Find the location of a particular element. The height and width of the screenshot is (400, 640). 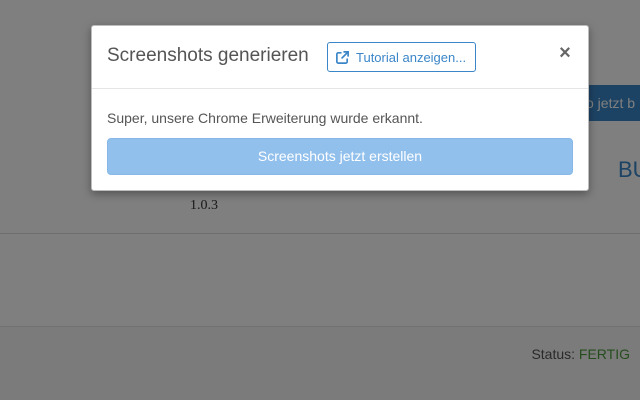

external-link-icon is located at coordinates (342, 57).